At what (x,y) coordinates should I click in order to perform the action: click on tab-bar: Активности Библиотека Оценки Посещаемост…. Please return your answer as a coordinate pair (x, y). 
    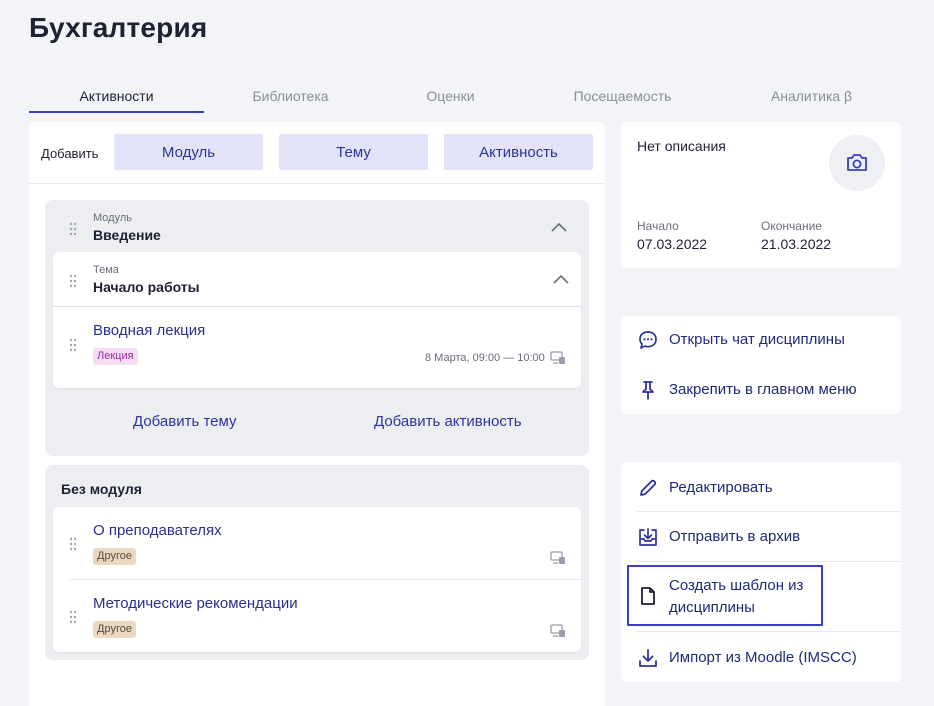
    Looking at the image, I should click on (465, 100).